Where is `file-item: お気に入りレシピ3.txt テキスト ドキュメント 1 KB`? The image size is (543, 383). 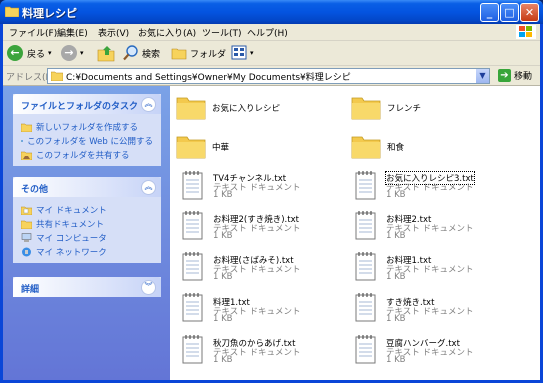
file-item: お気に入りレシピ3.txt テキスト ドキュメント 1 KB is located at coordinates (430, 191).